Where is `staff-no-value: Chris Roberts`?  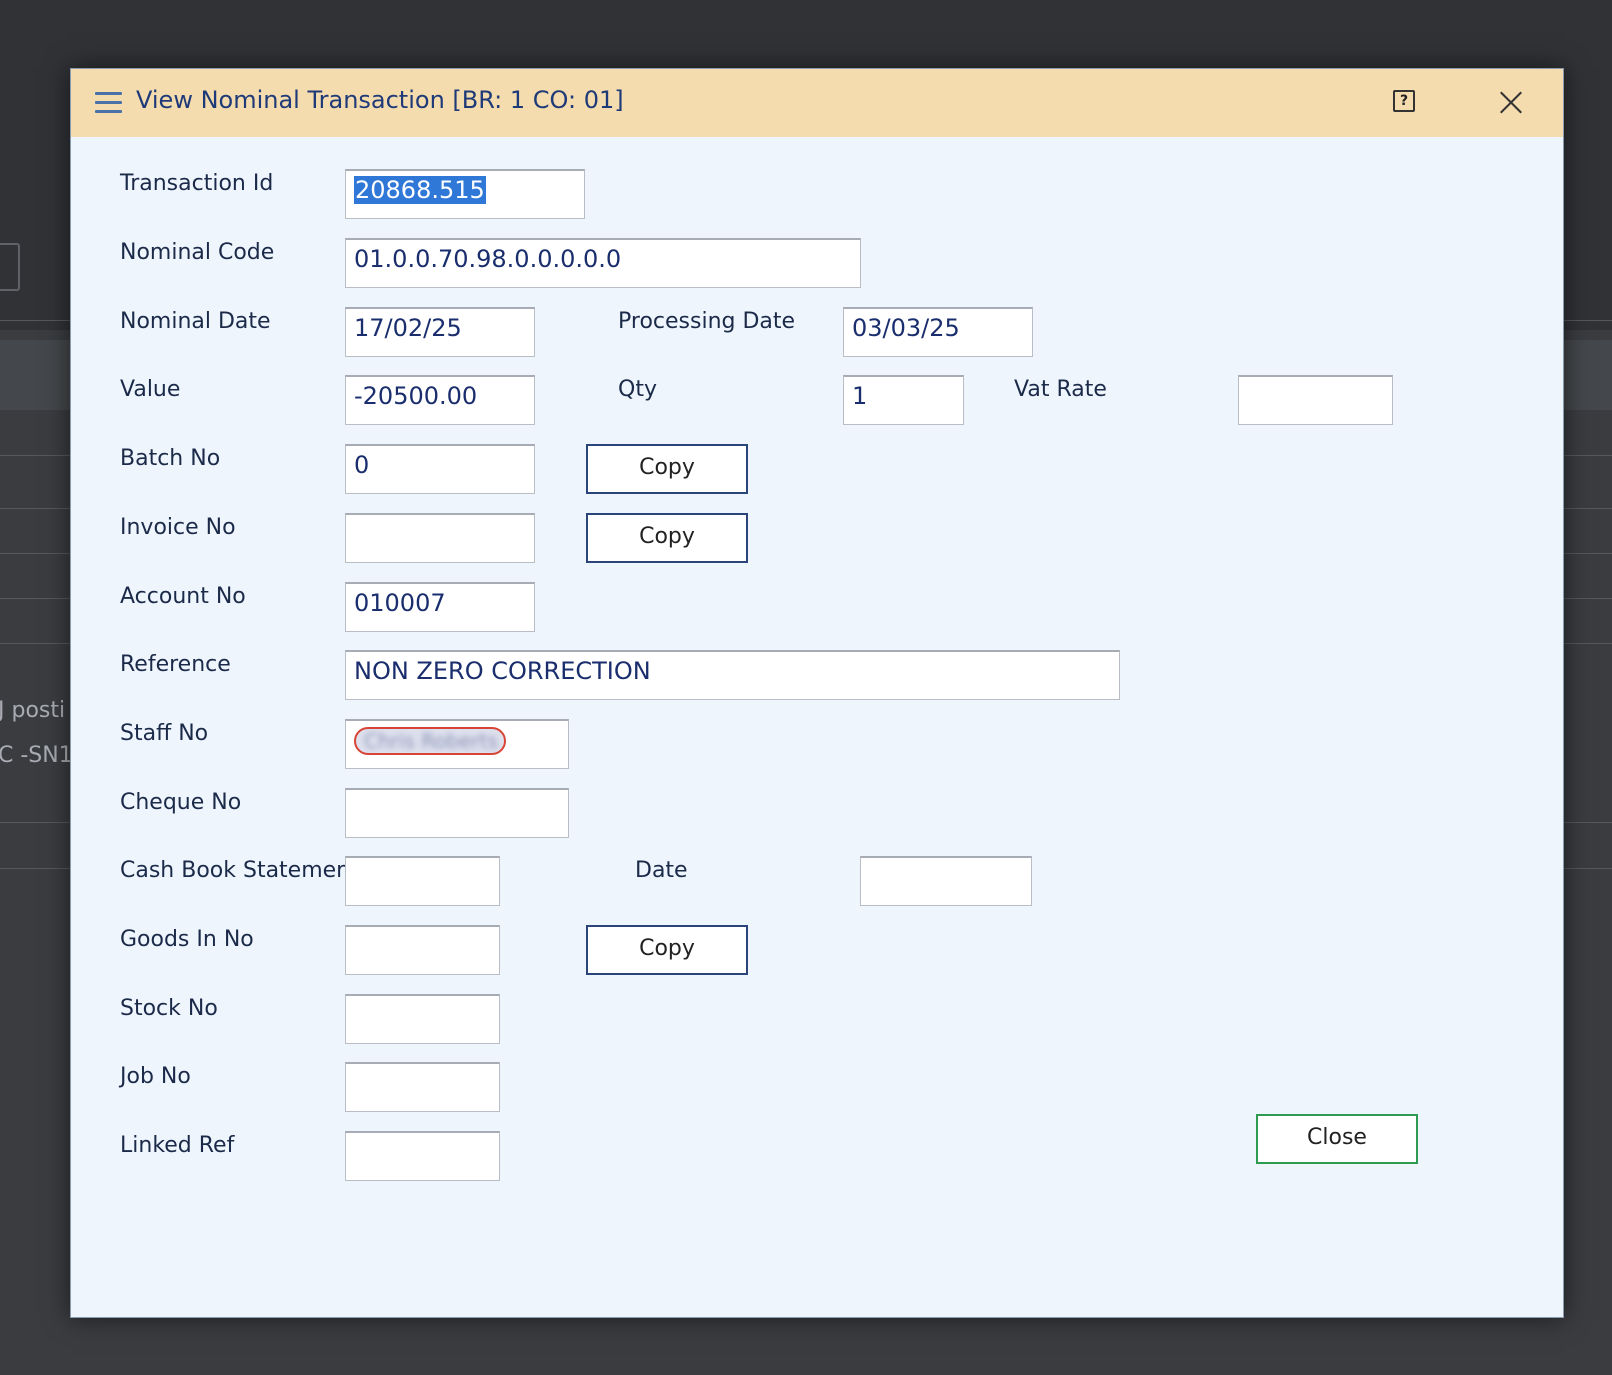
staff-no-value: Chris Roberts is located at coordinates (431, 741).